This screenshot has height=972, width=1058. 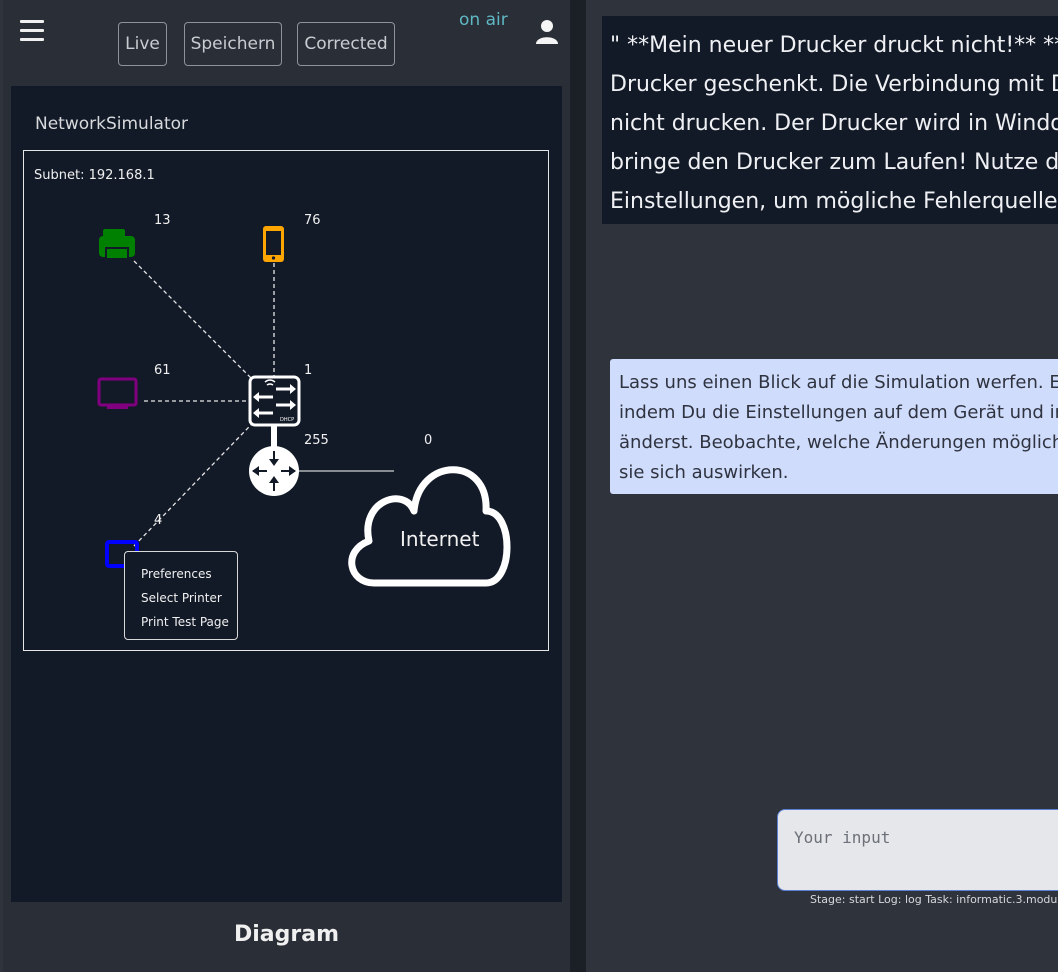 What do you see at coordinates (32, 32) in the screenshot?
I see `menu-icon` at bounding box center [32, 32].